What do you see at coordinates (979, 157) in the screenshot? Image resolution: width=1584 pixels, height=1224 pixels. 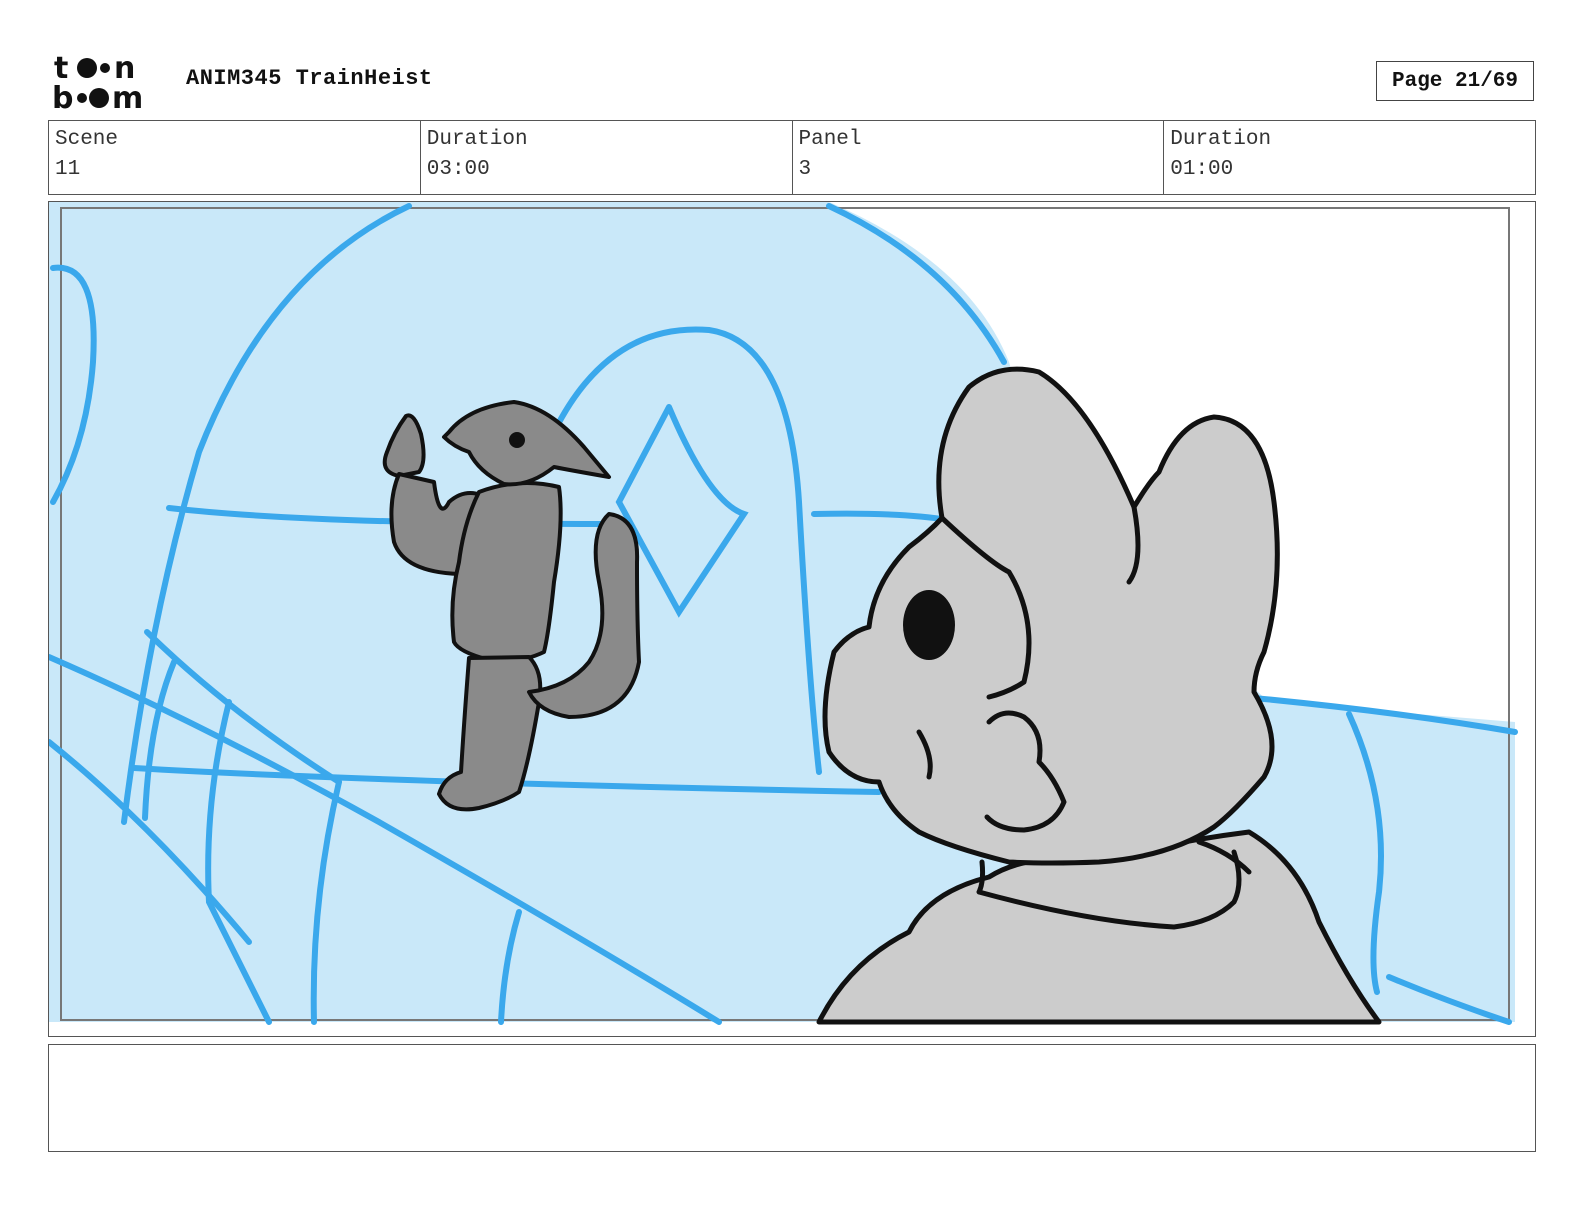 I see `panel-cell: Panel 3` at bounding box center [979, 157].